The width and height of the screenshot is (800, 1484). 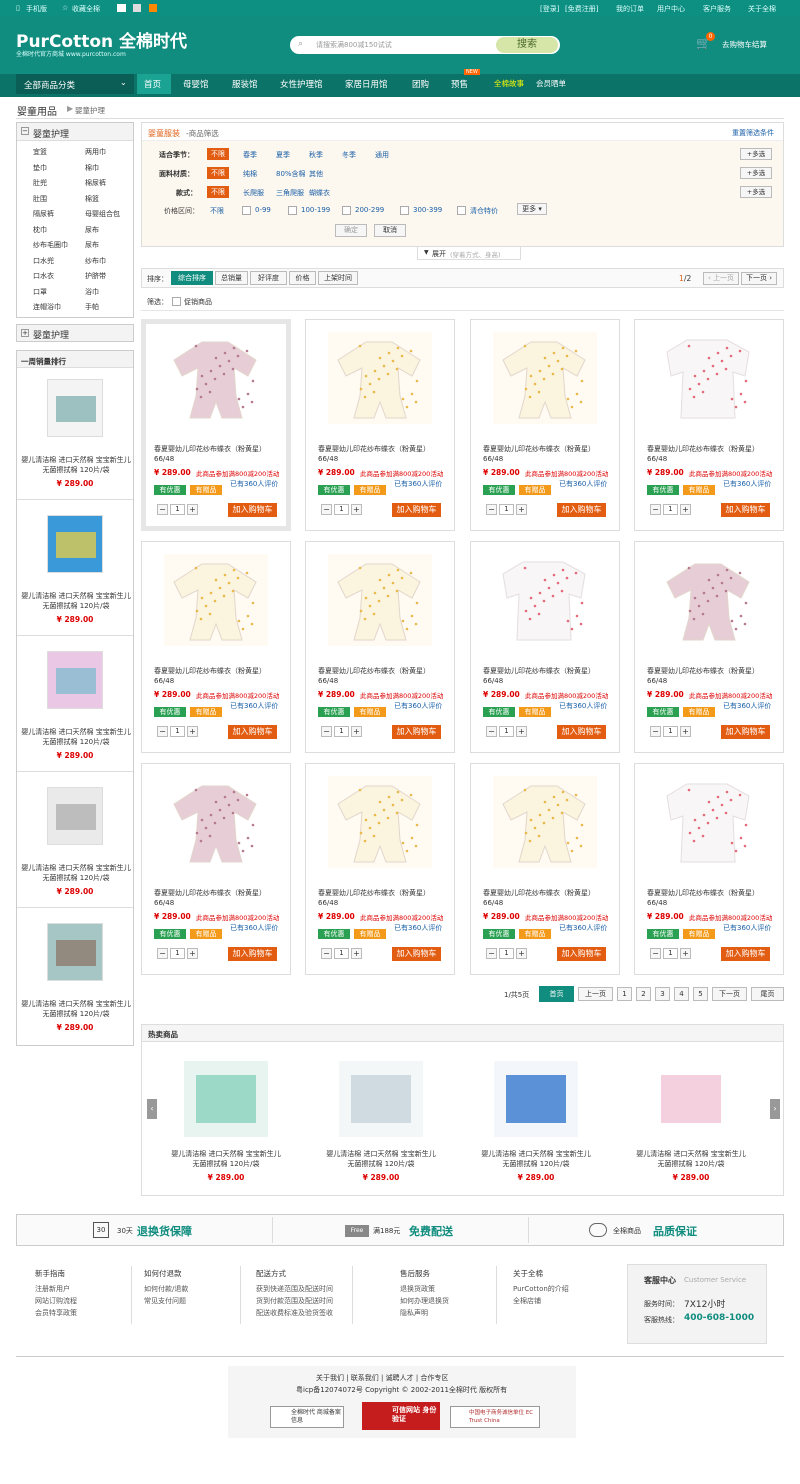 What do you see at coordinates (226, 1159) in the screenshot?
I see `hot-product-name: 婴儿清洁棉 进口天然棉 宝宝新生儿无菌擦拭棉 120片/袋` at bounding box center [226, 1159].